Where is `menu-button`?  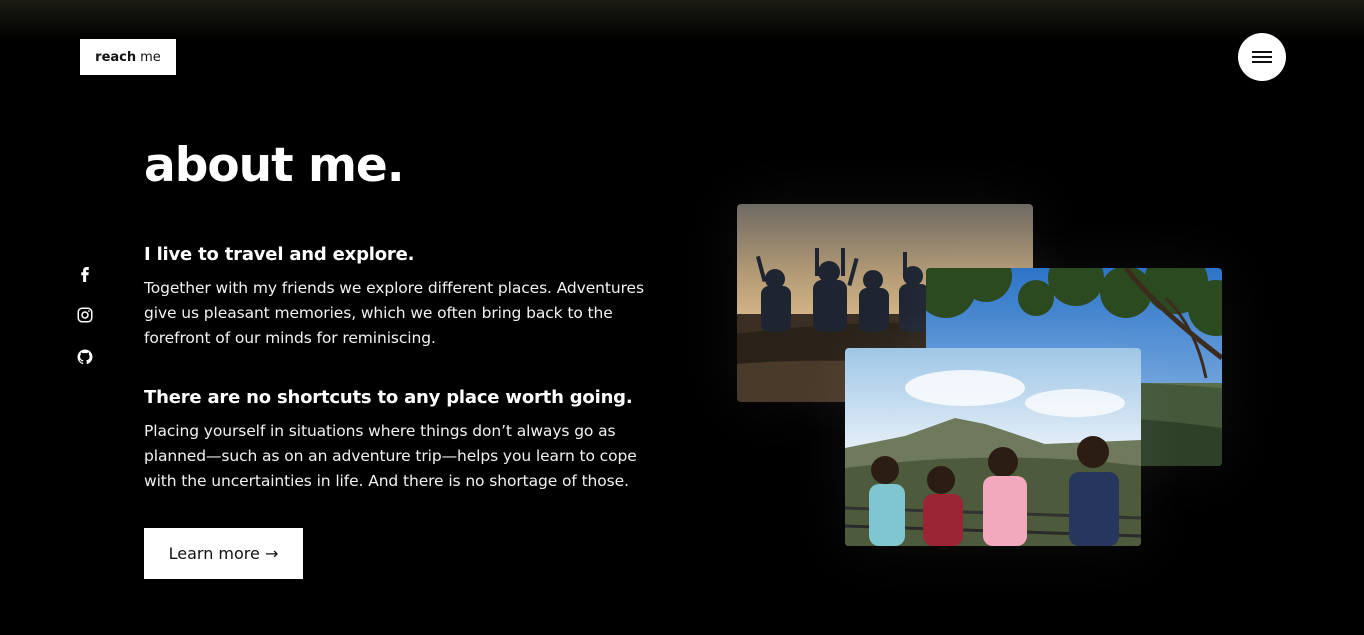 menu-button is located at coordinates (1262, 57).